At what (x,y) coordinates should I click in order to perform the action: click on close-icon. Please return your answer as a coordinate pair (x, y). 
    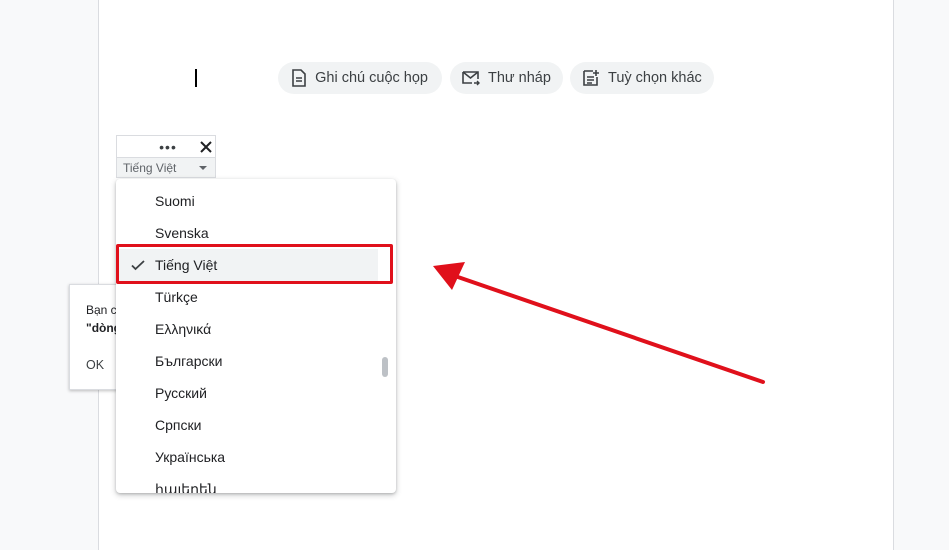
    Looking at the image, I should click on (206, 147).